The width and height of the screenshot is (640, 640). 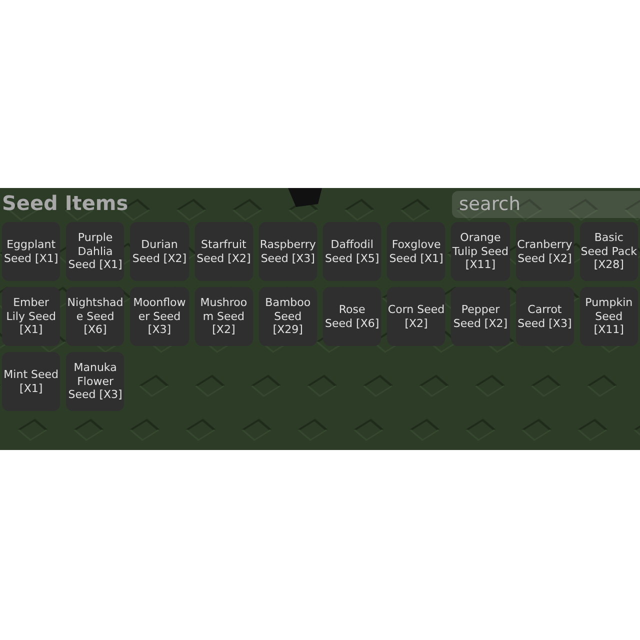 I want to click on seed-item-button: Starfruit Seed [X2], so click(x=223, y=251).